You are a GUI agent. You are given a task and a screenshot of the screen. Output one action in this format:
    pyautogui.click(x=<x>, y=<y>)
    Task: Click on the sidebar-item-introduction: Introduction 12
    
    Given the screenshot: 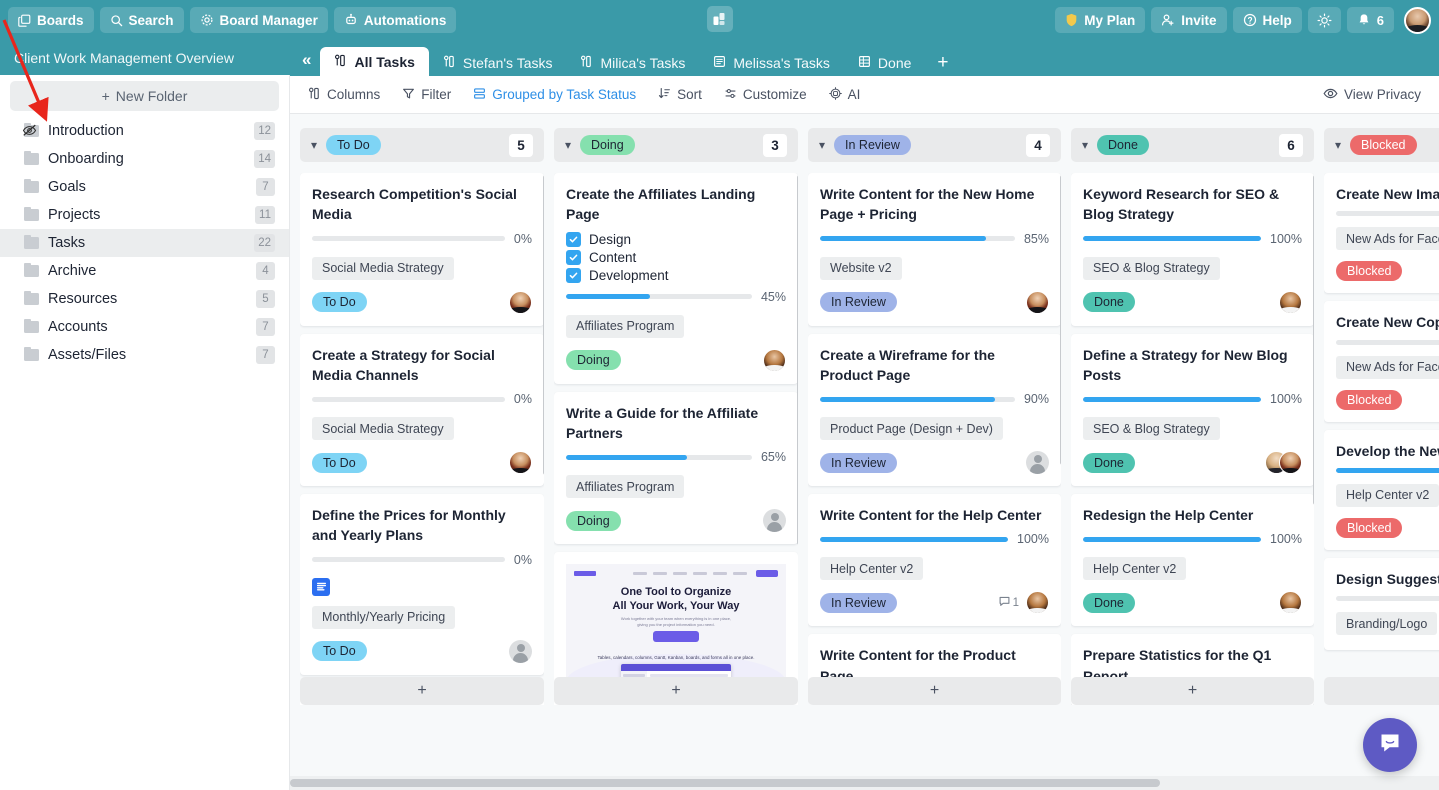 What is the action you would take?
    pyautogui.click(x=144, y=131)
    